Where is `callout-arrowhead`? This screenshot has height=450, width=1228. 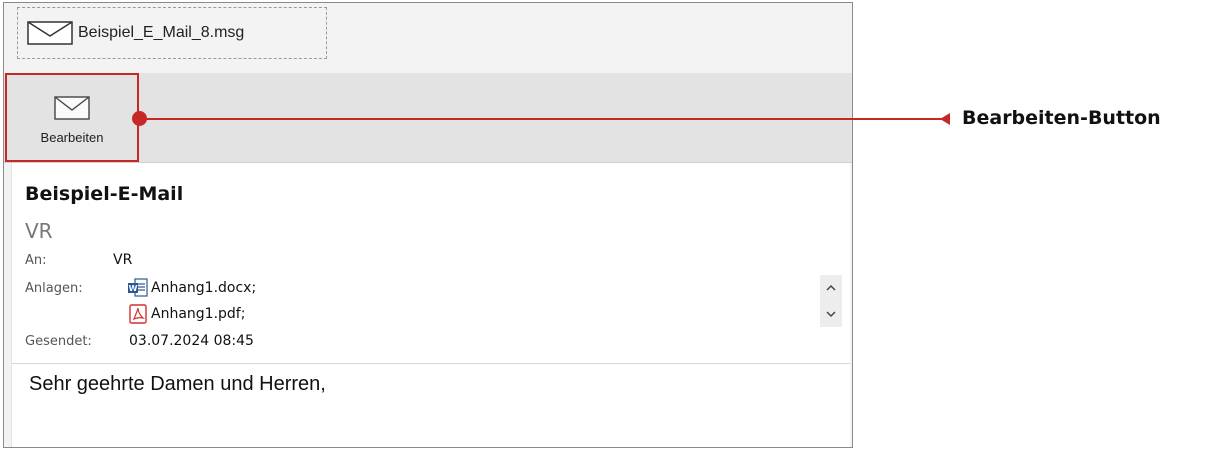 callout-arrowhead is located at coordinates (945, 119).